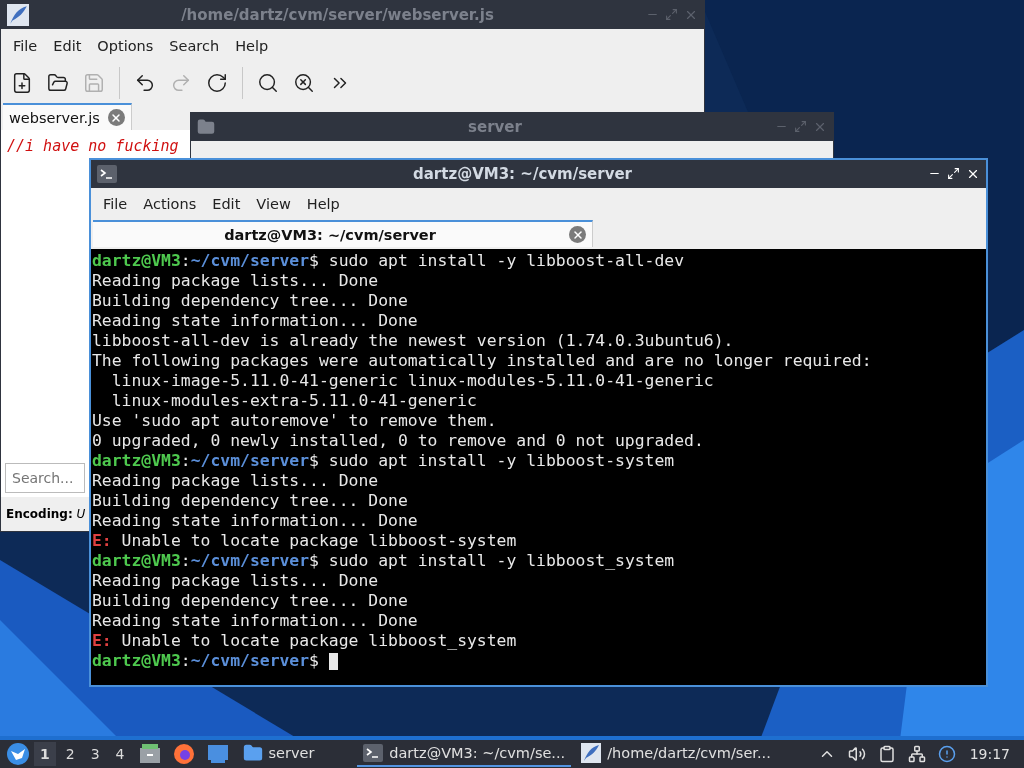 The width and height of the screenshot is (1024, 768). Describe the element at coordinates (413, 341) in the screenshot. I see `terminal-line: libboost-all-dev is already the newest version (1.74.0.3ubuntu6).` at that location.